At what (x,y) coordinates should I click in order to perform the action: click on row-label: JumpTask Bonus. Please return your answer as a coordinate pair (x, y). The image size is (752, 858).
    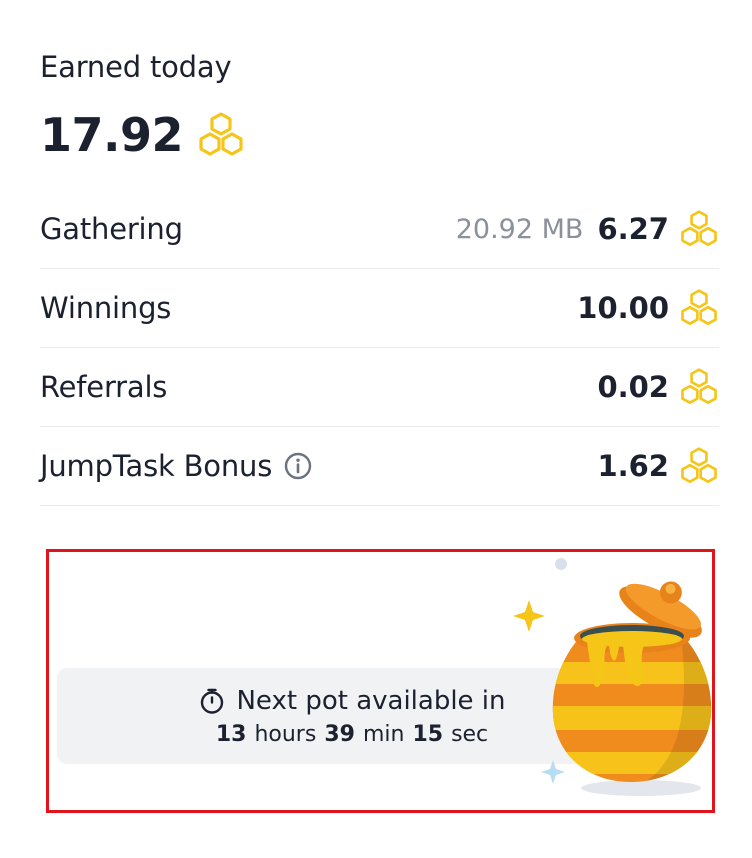
    Looking at the image, I should click on (176, 466).